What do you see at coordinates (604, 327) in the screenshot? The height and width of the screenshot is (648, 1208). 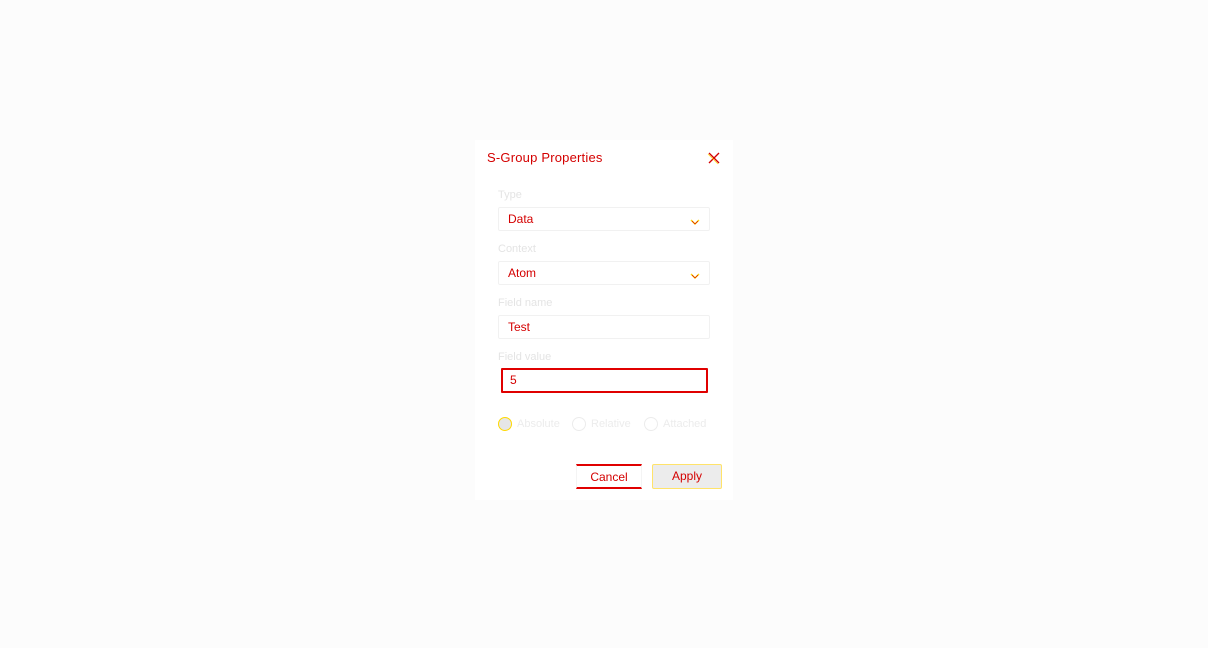 I see `field-name-input: Test` at bounding box center [604, 327].